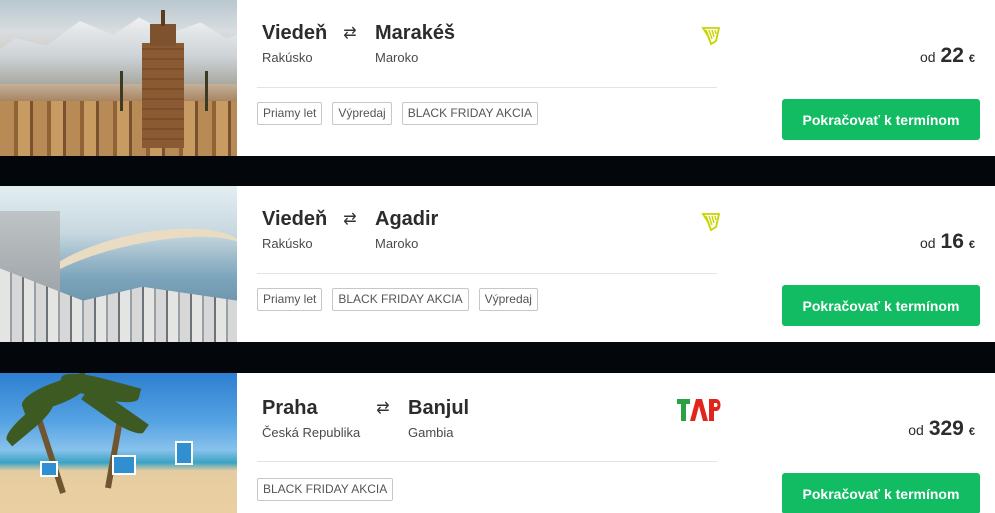  Describe the element at coordinates (952, 241) in the screenshot. I see `price-value: 16` at that location.